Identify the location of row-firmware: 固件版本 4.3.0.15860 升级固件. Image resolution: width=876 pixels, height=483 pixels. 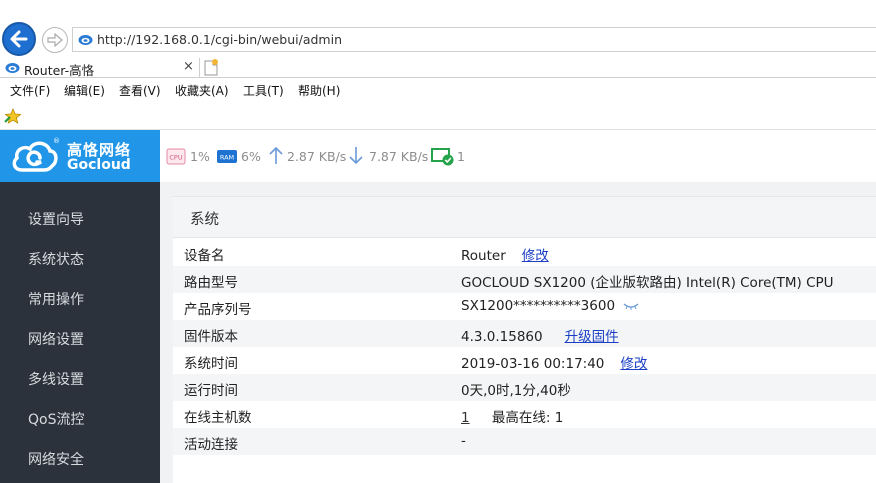
(524, 333).